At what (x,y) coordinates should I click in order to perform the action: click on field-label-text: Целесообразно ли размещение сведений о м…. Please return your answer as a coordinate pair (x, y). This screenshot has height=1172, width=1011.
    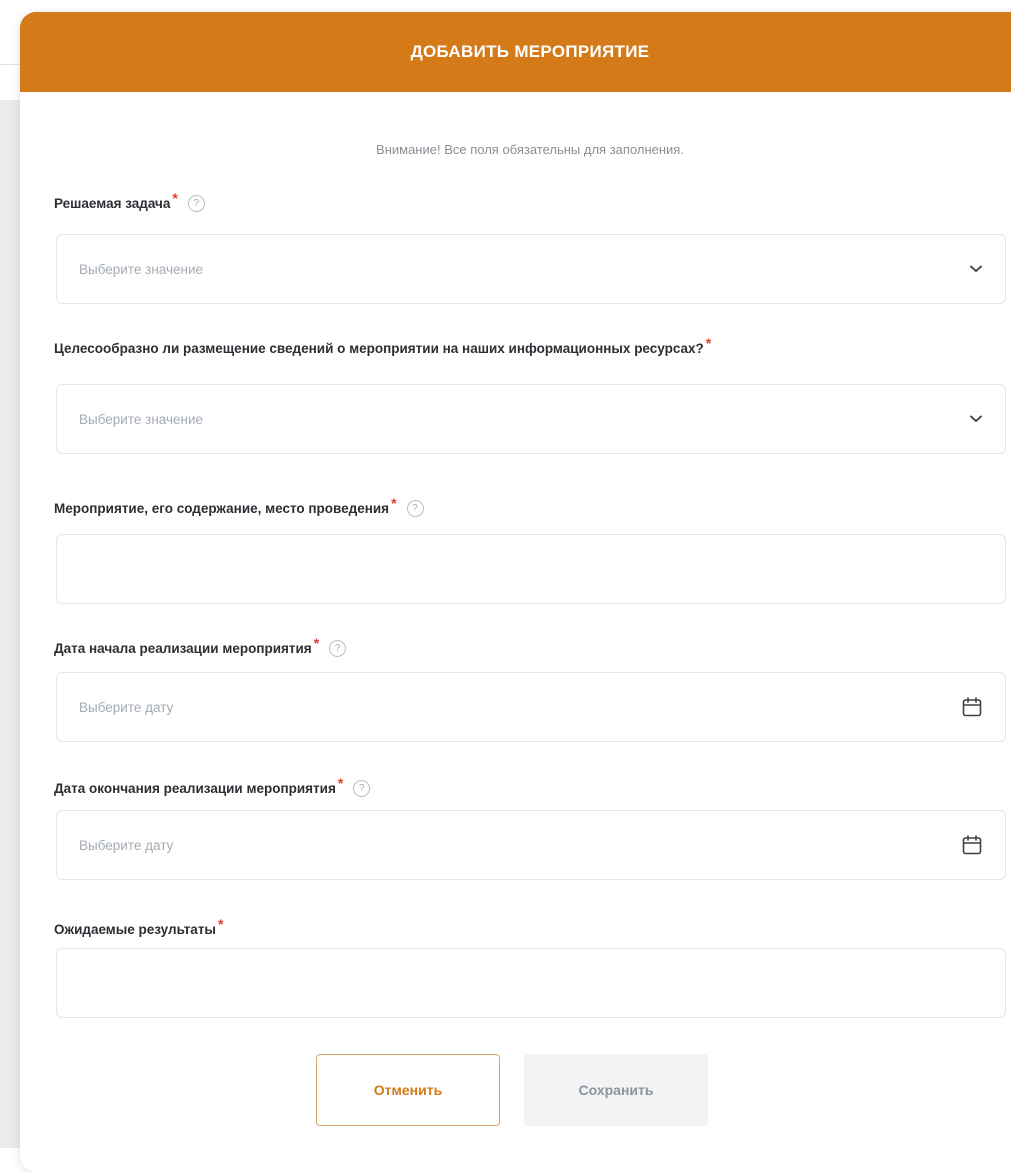
    Looking at the image, I should click on (379, 348).